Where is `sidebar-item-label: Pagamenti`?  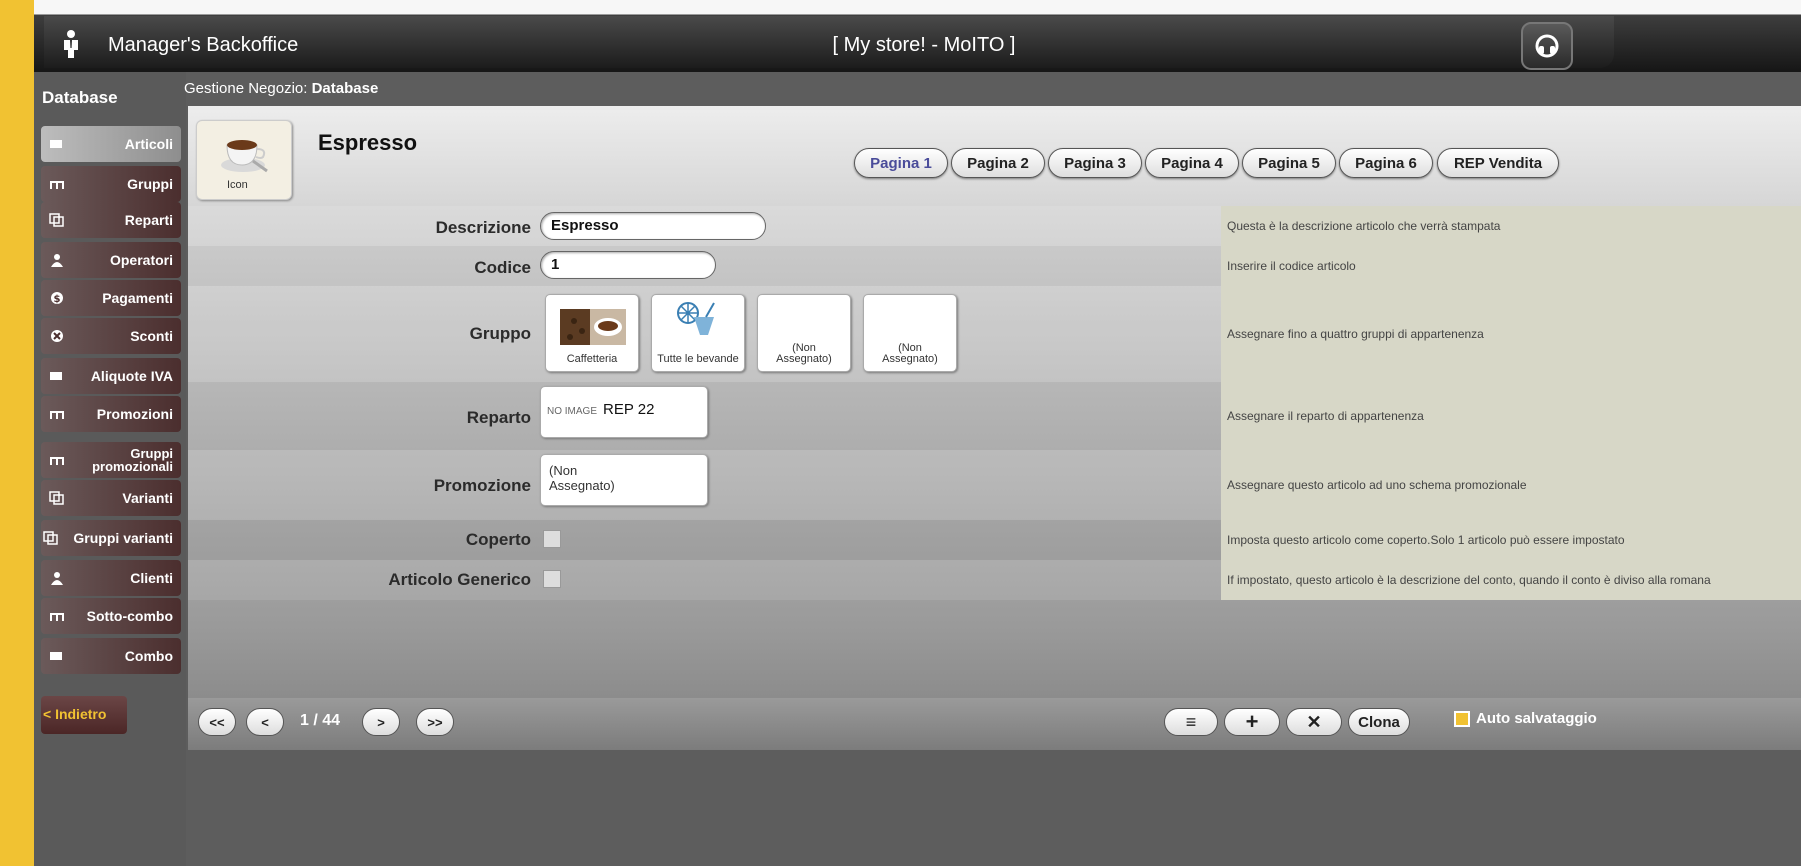 sidebar-item-label: Pagamenti is located at coordinates (137, 298).